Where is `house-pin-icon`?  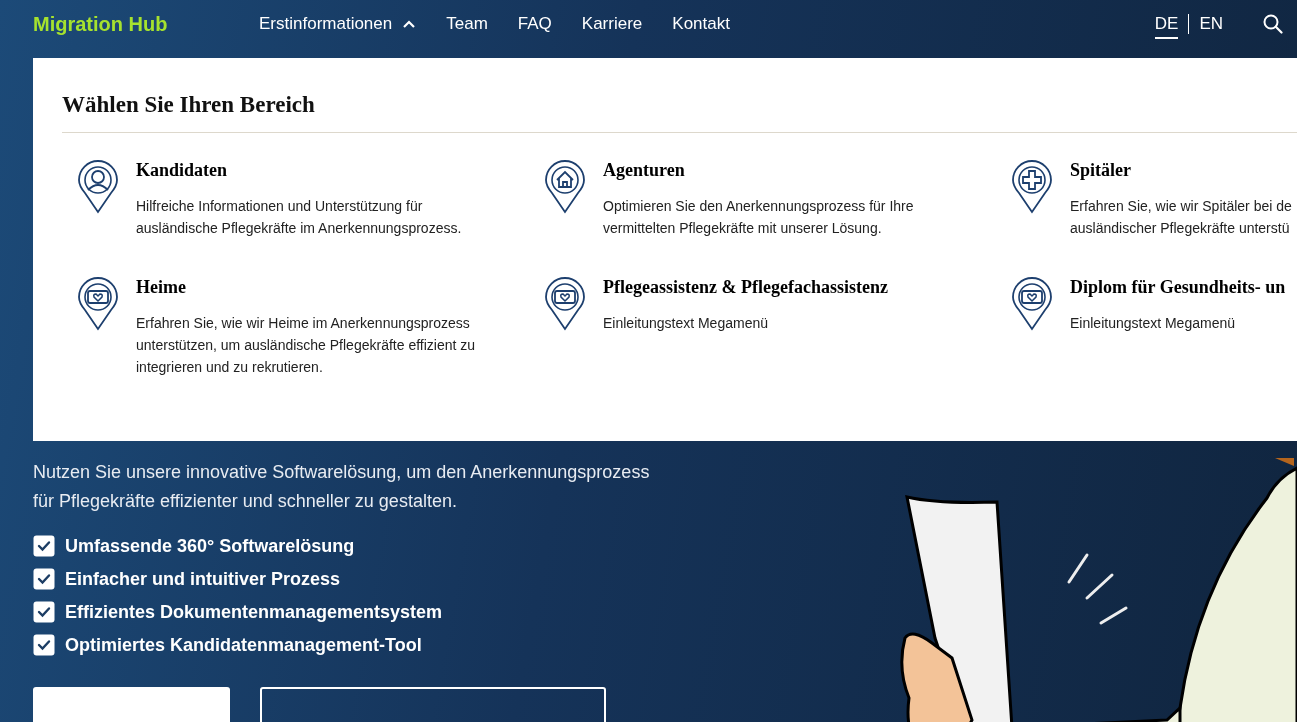 house-pin-icon is located at coordinates (565, 187).